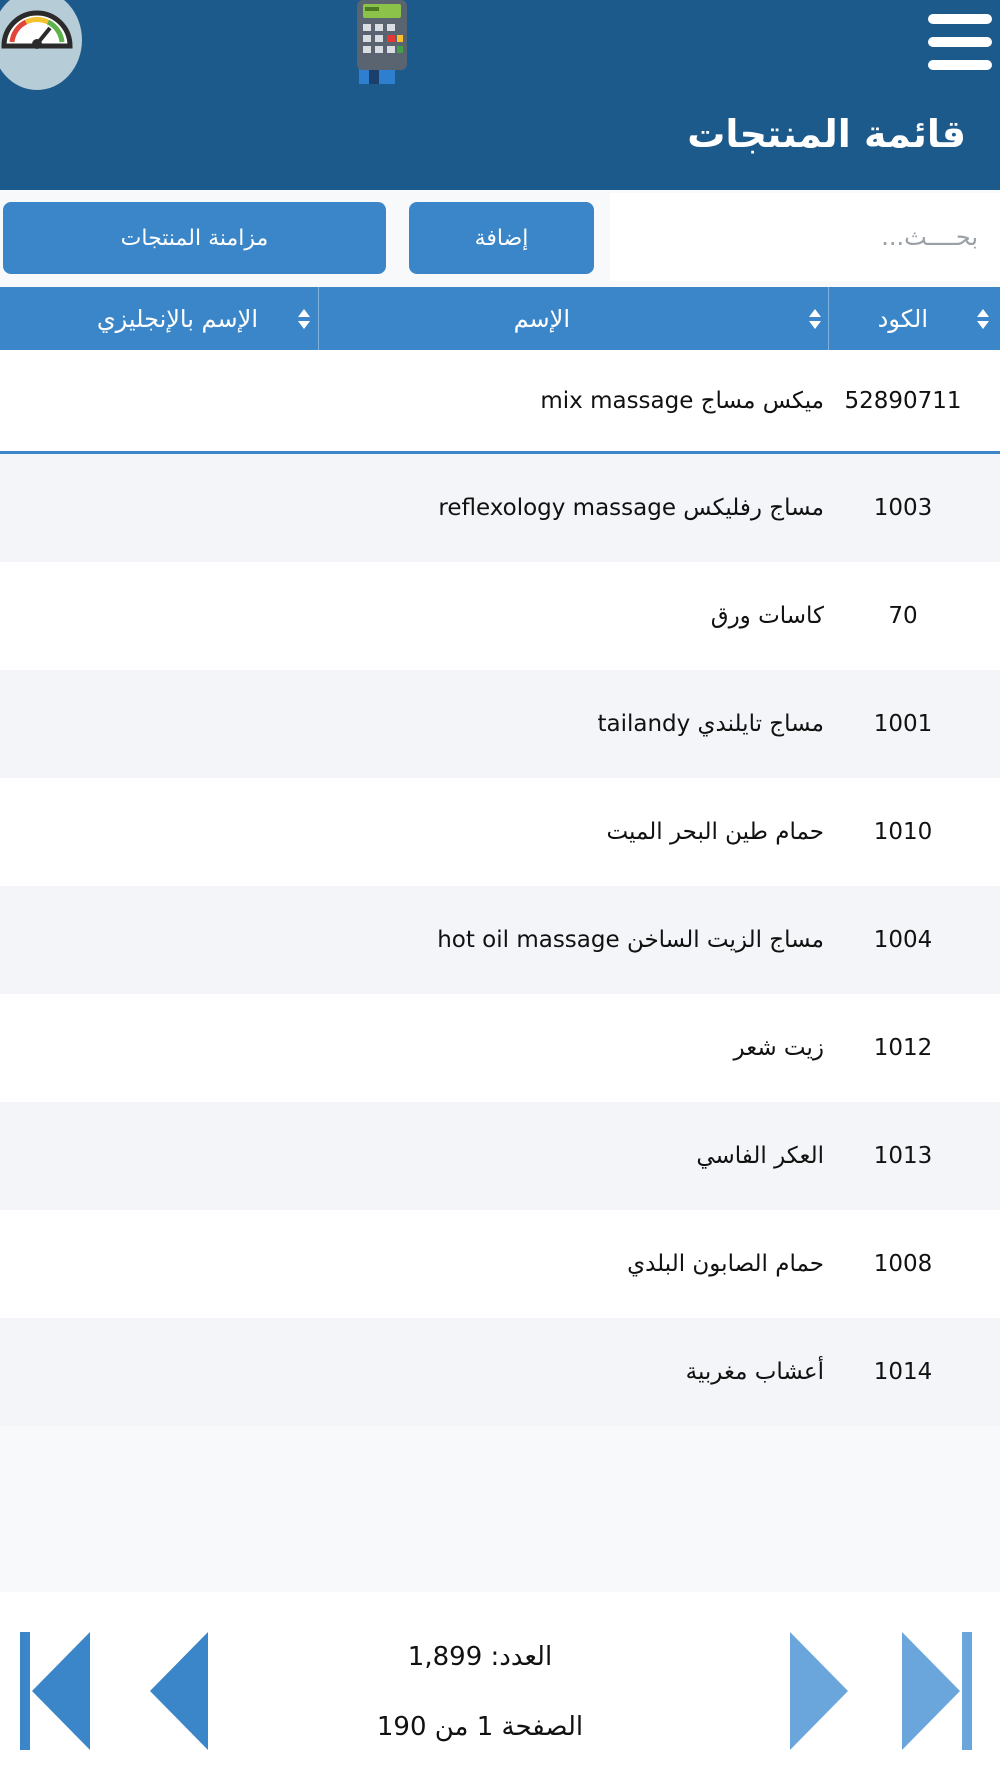 This screenshot has width=1000, height=1778. I want to click on cell-name: حمام الصابون البلدي, so click(725, 1264).